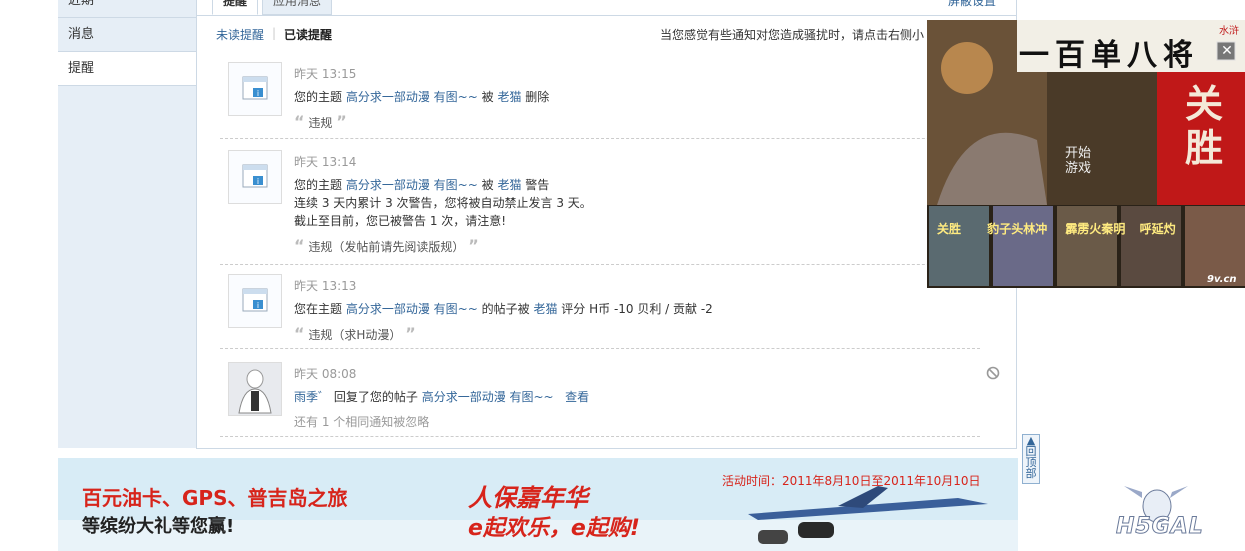 This screenshot has height=551, width=1245. Describe the element at coordinates (240, 34) in the screenshot. I see `unread-reminders-link: 未读提醒` at that location.